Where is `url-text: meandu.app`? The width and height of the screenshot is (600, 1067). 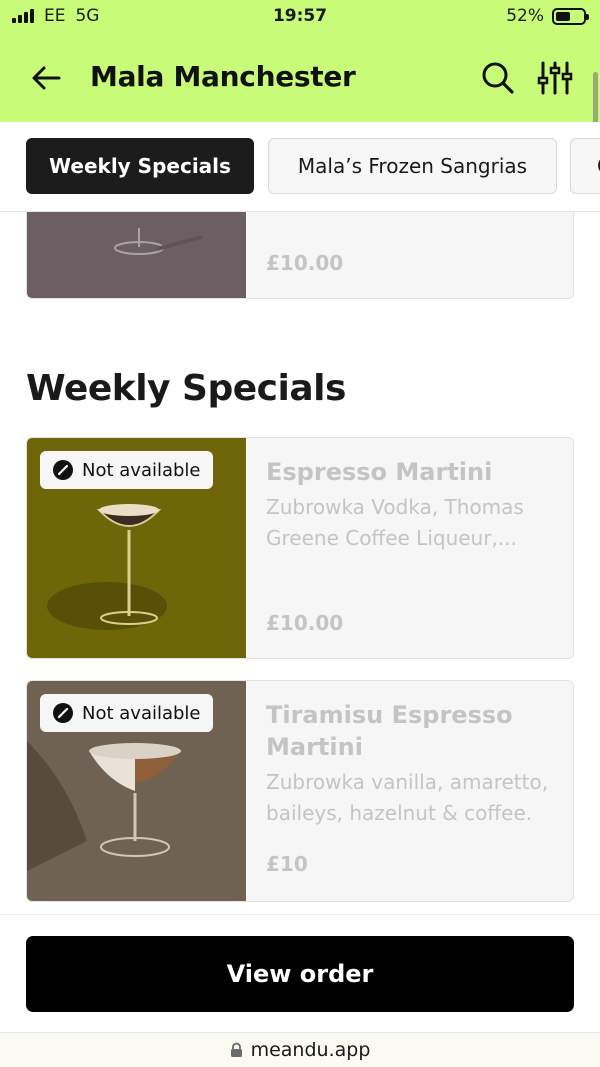 url-text: meandu.app is located at coordinates (310, 1050).